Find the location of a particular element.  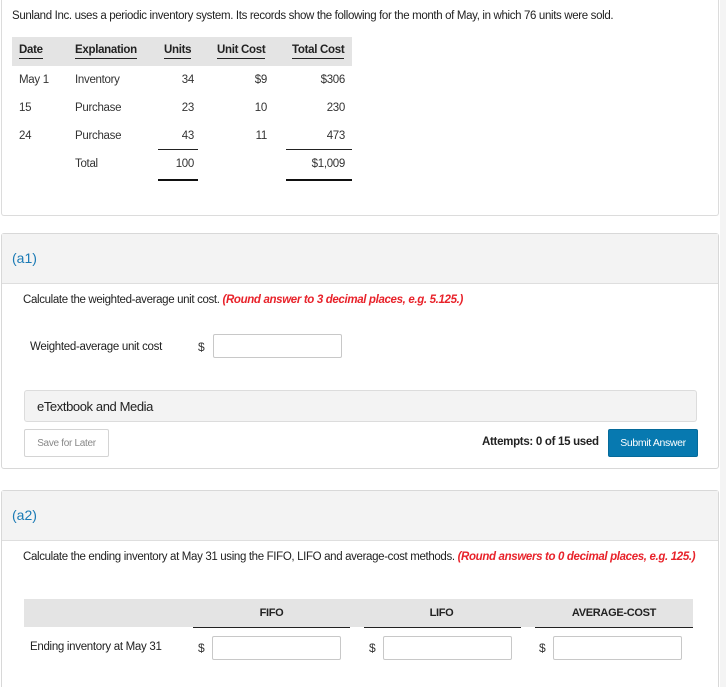

cell-total-label: Total is located at coordinates (86, 164).